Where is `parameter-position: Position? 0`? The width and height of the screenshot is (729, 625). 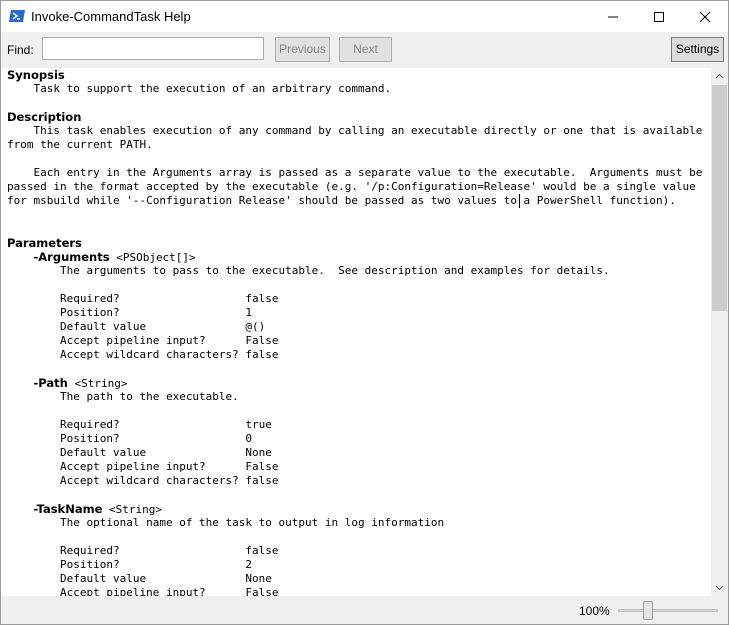 parameter-position: Position? 0 is located at coordinates (156, 438).